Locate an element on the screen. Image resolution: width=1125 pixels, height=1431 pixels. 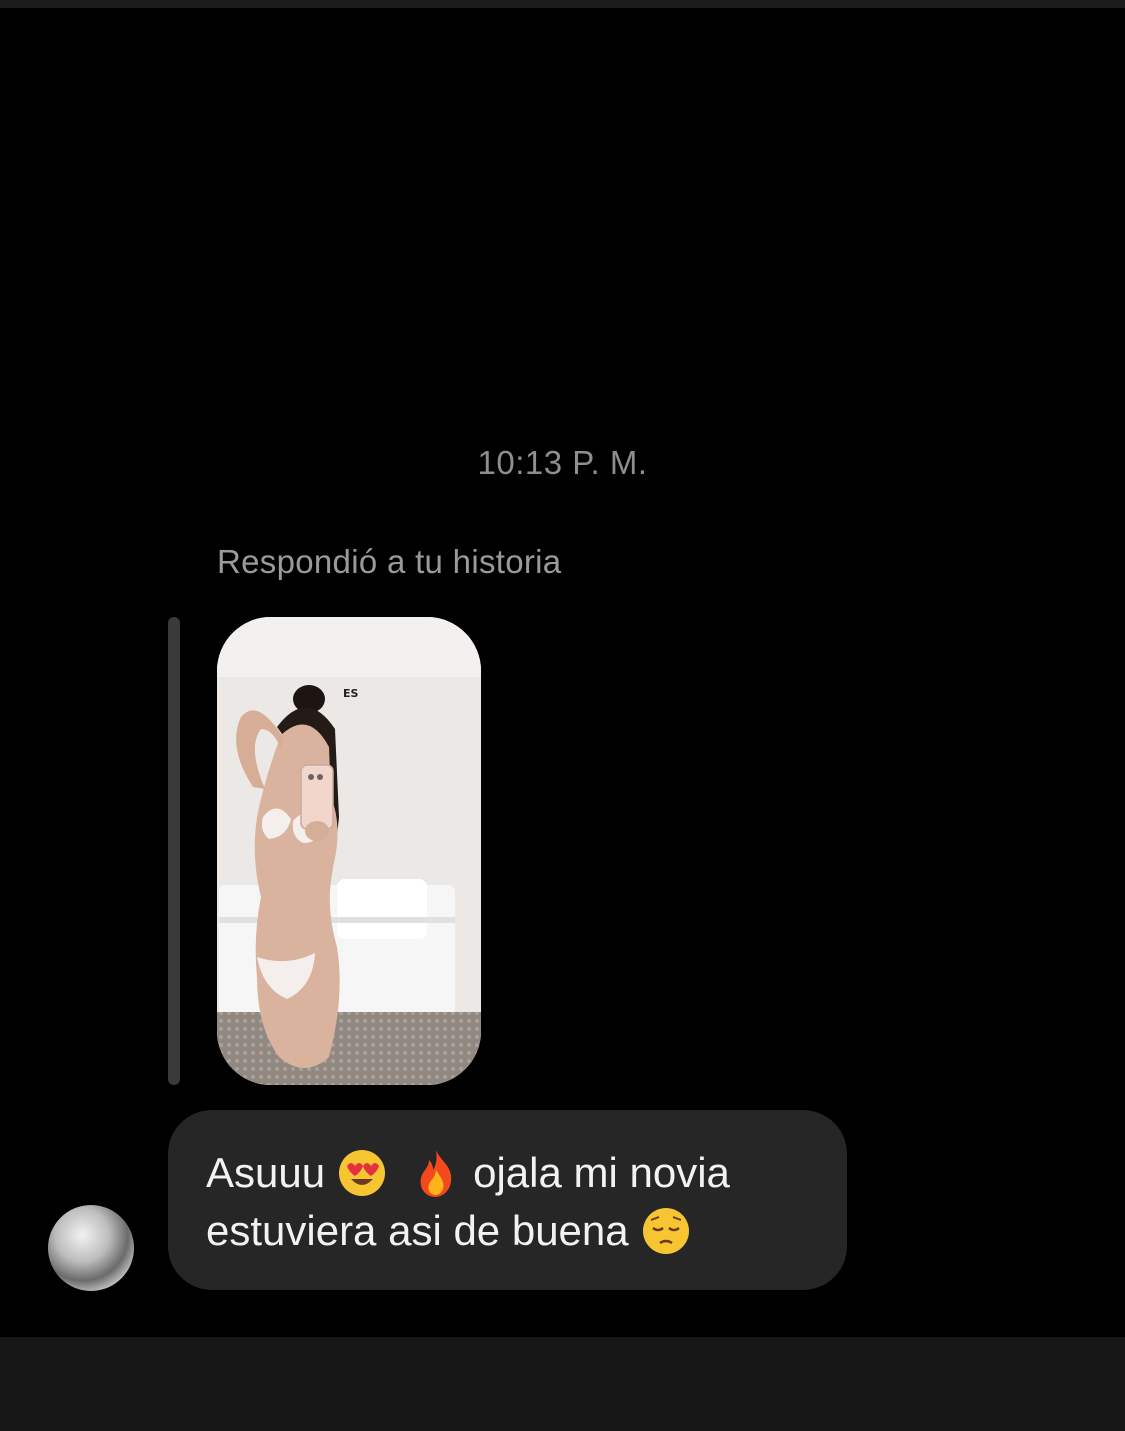
message-text-rest: ojala mi novia is located at coordinates (601, 1172).